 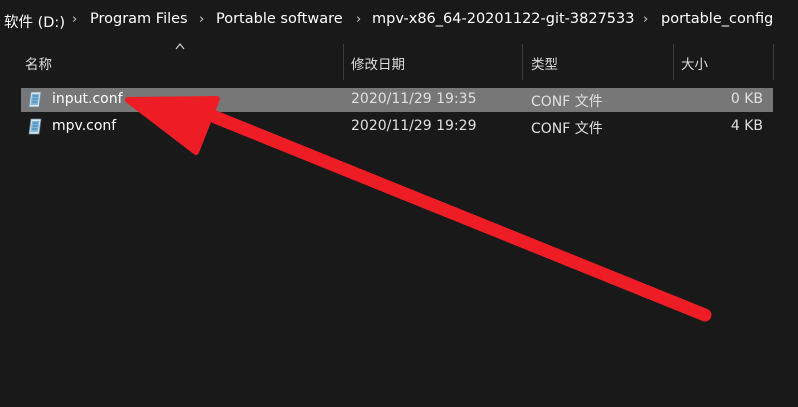 I want to click on column-header-row: 名称 修改日期 类型 大小, so click(x=399, y=62).